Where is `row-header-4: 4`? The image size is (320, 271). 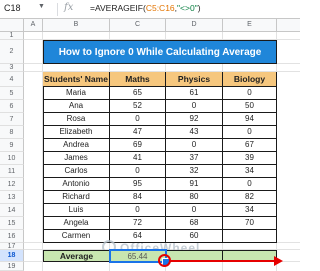 row-header-4: 4 is located at coordinates (12, 79).